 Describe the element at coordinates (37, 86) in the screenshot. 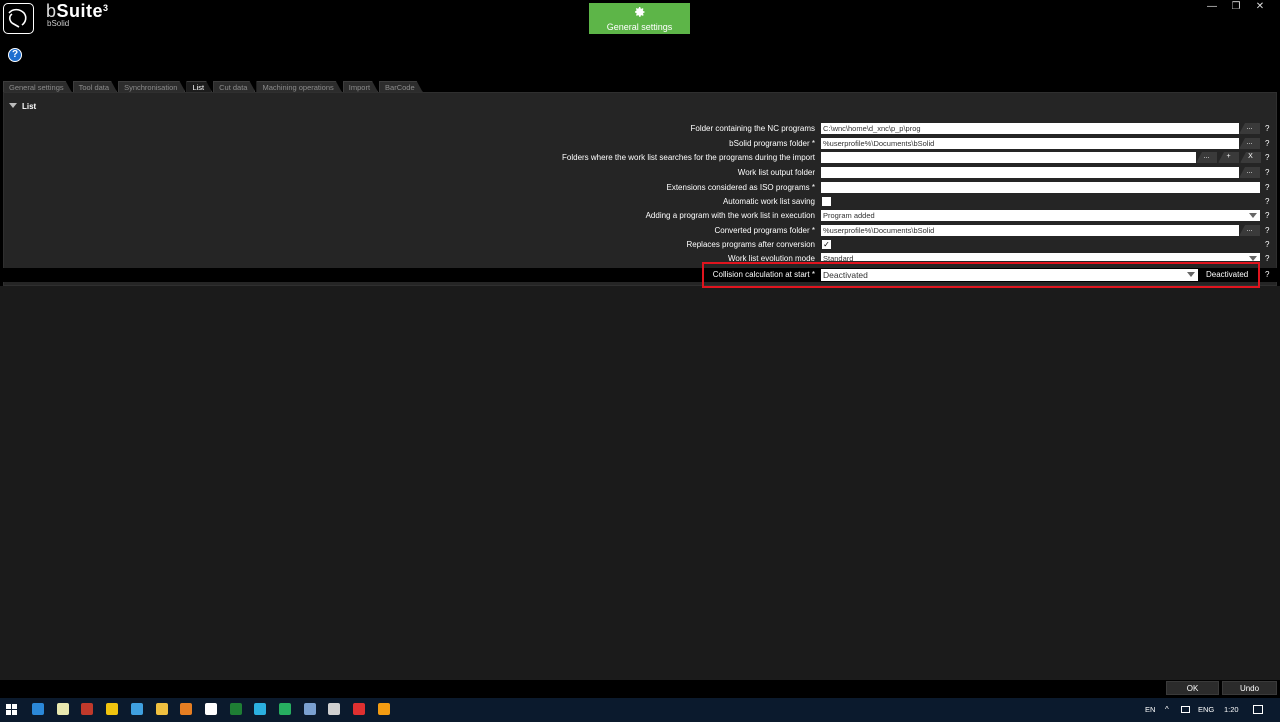

I see `tab-general-settings: General settings` at that location.